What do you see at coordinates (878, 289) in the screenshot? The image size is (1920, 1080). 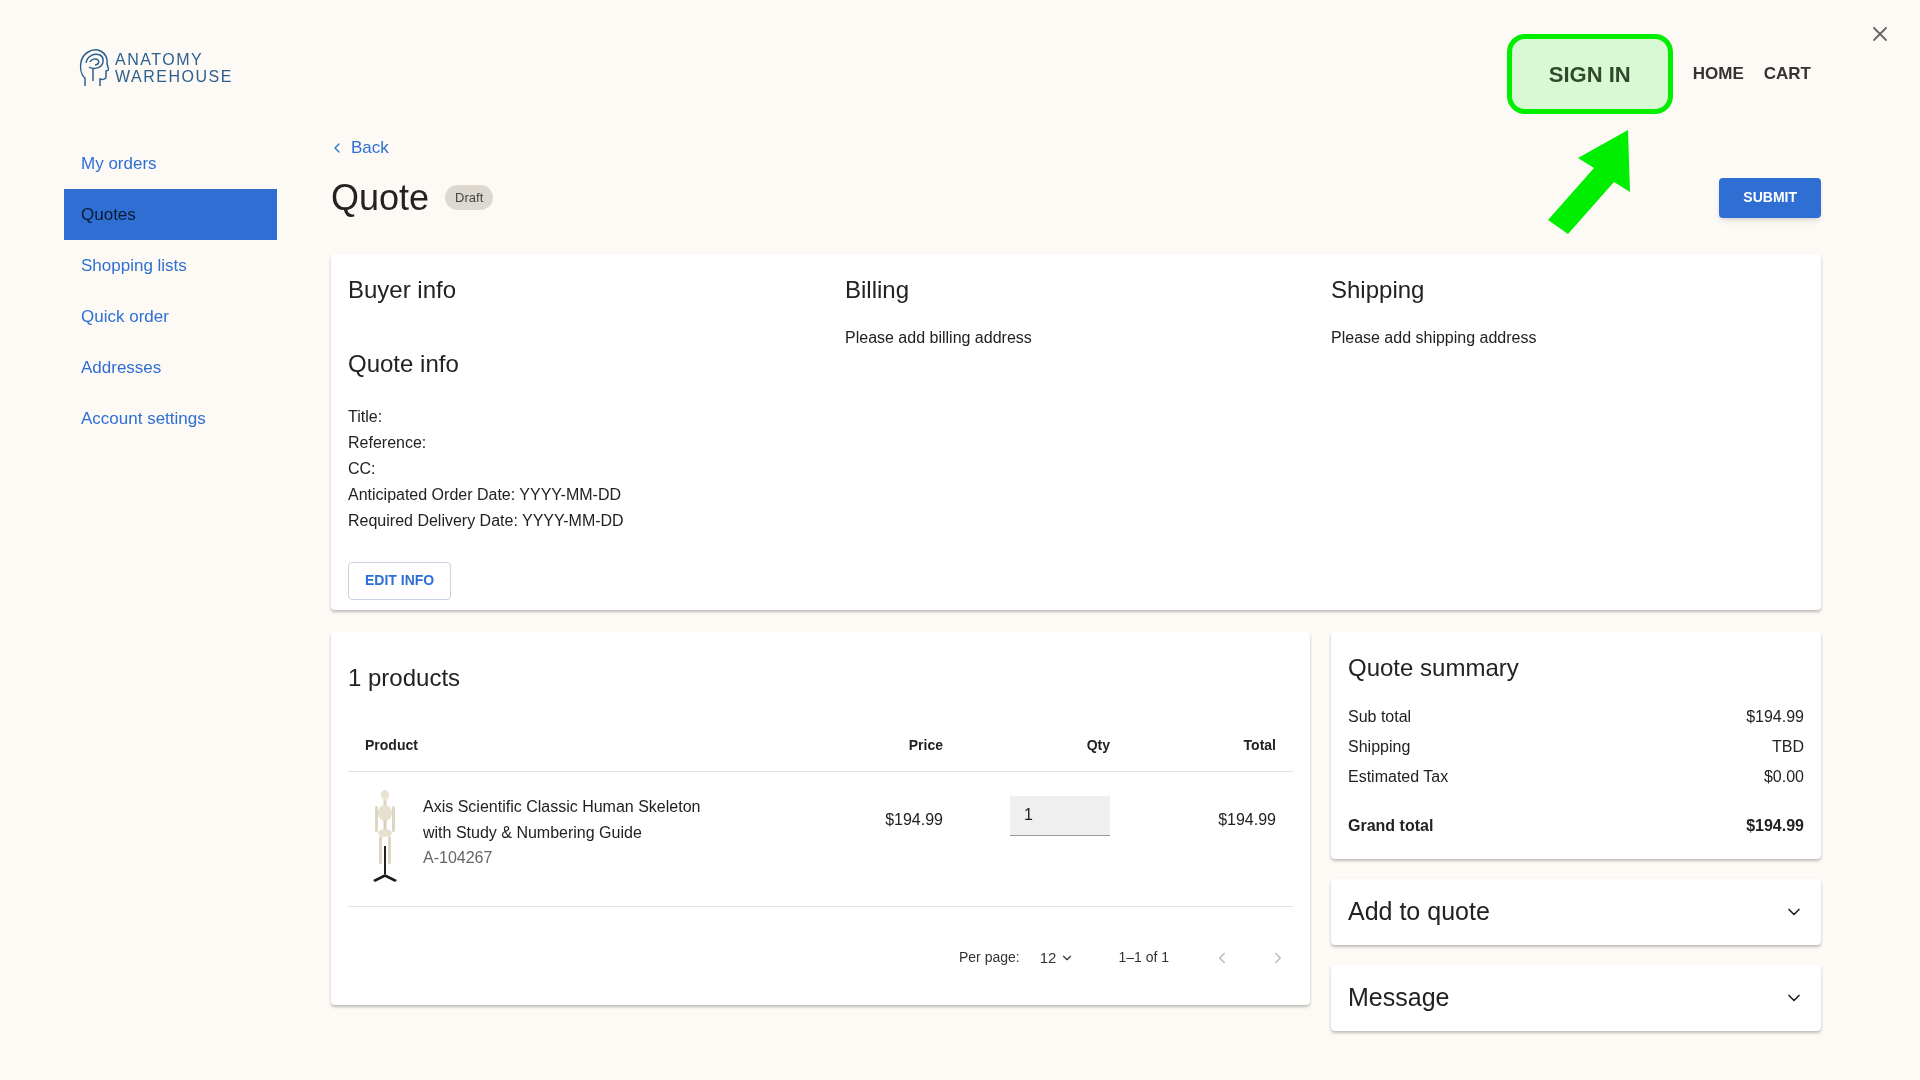 I see `section-title: Billing` at bounding box center [878, 289].